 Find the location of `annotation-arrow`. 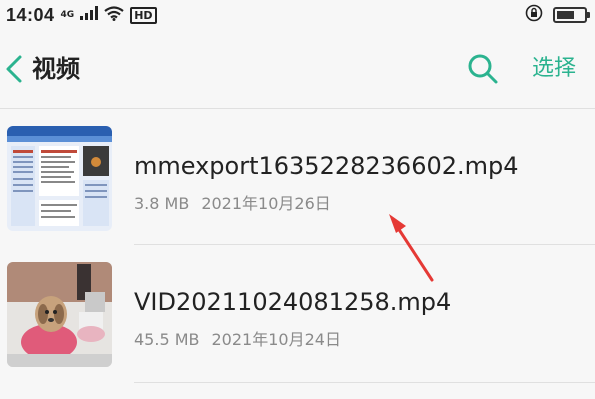

annotation-arrow is located at coordinates (411, 248).